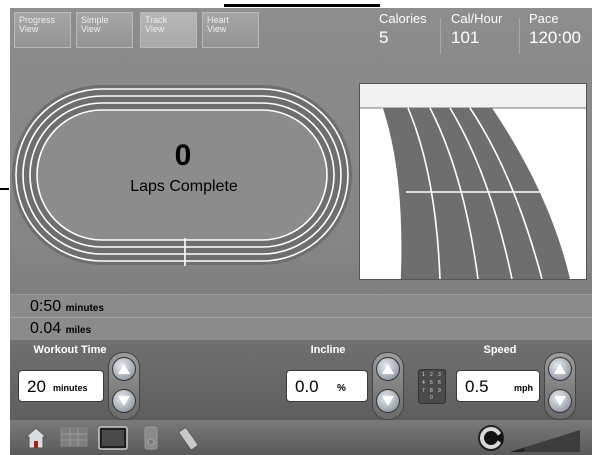  I want to click on top-rule, so click(302, 5).